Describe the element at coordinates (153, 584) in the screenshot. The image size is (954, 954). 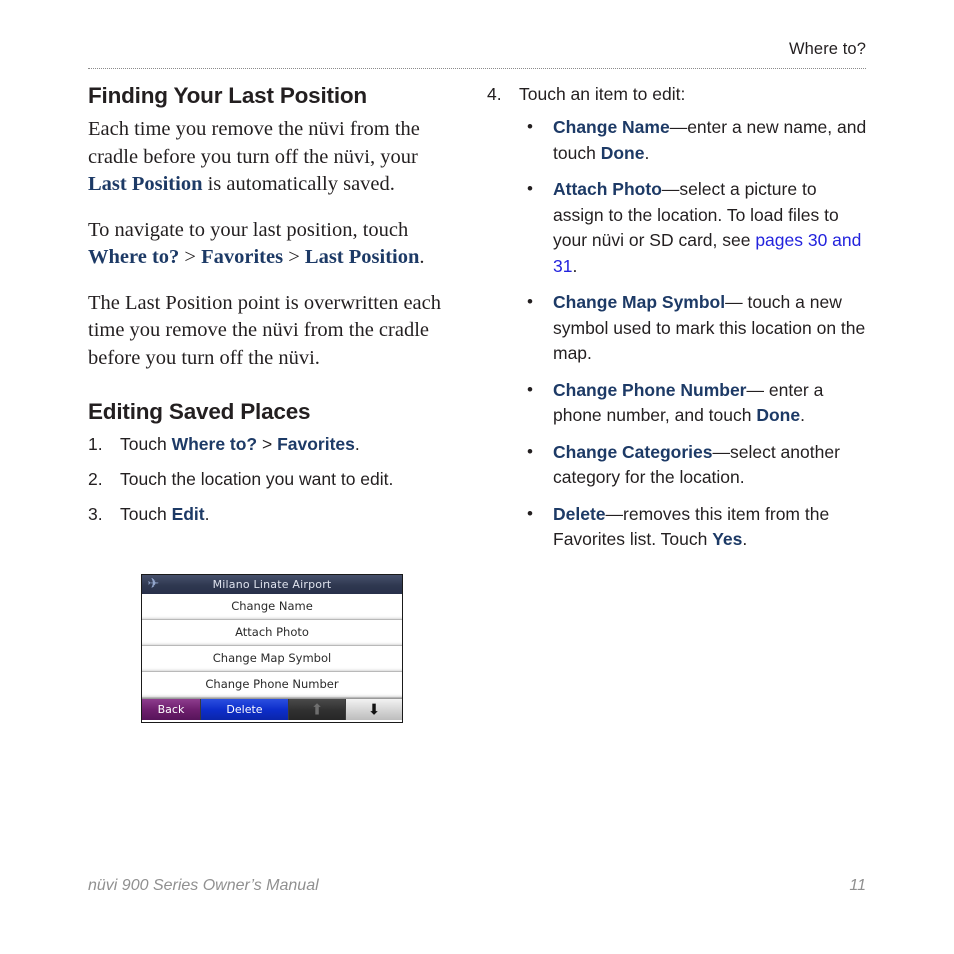
I see `airplane-icon: ✈` at that location.